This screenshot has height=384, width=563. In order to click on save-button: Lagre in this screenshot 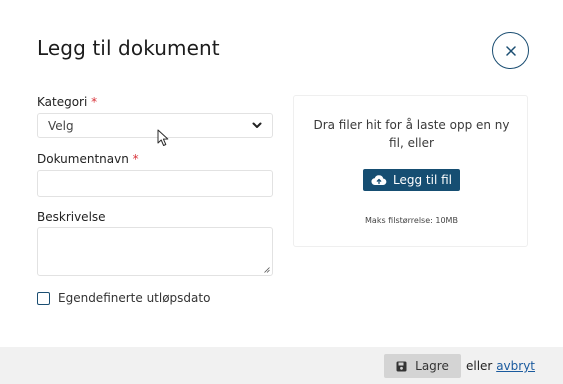, I will do `click(422, 366)`.